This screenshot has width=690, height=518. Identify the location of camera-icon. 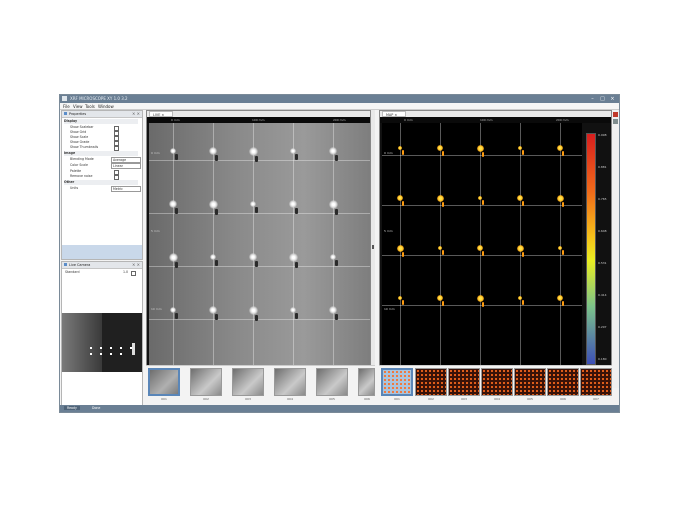
(65, 264).